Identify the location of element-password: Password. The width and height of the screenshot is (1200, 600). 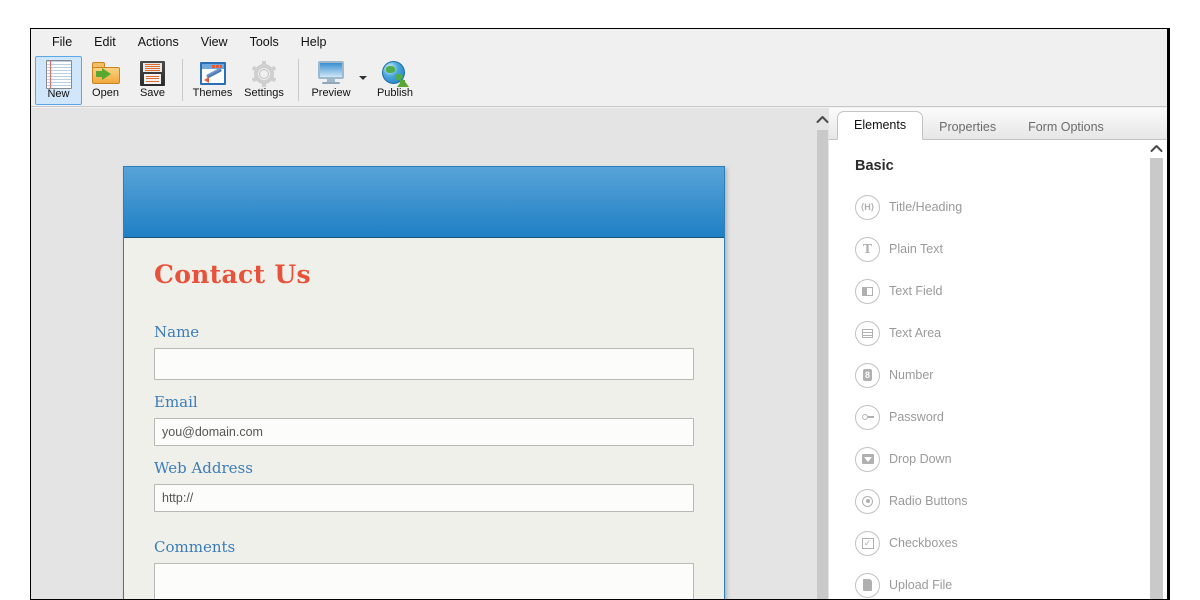
(929, 417).